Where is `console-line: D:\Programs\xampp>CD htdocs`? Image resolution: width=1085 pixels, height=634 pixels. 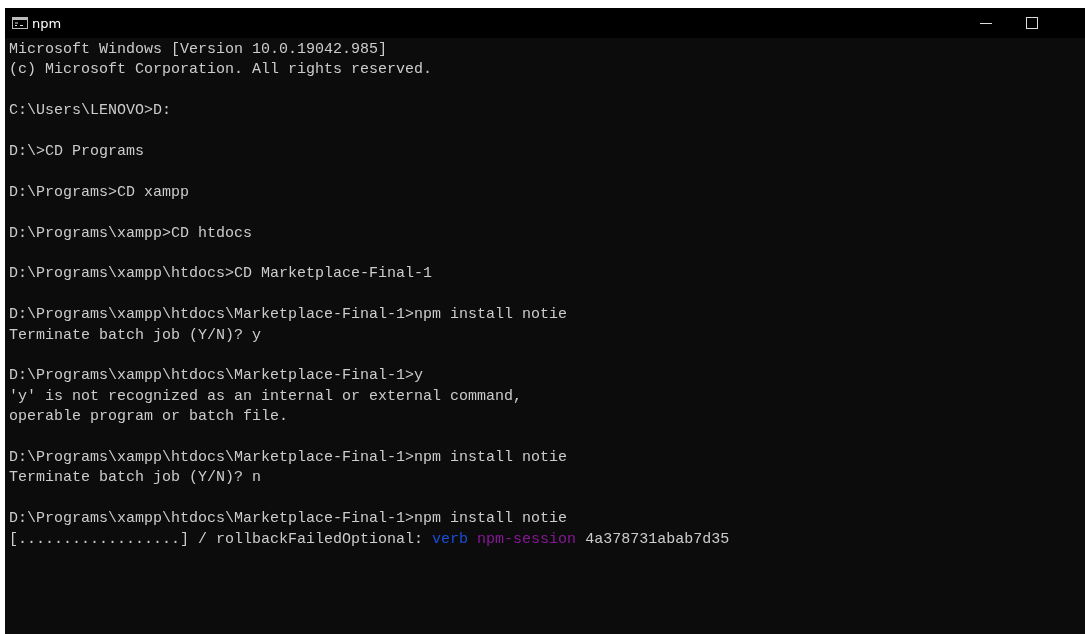
console-line: D:\Programs\xampp>CD htdocs is located at coordinates (131, 233).